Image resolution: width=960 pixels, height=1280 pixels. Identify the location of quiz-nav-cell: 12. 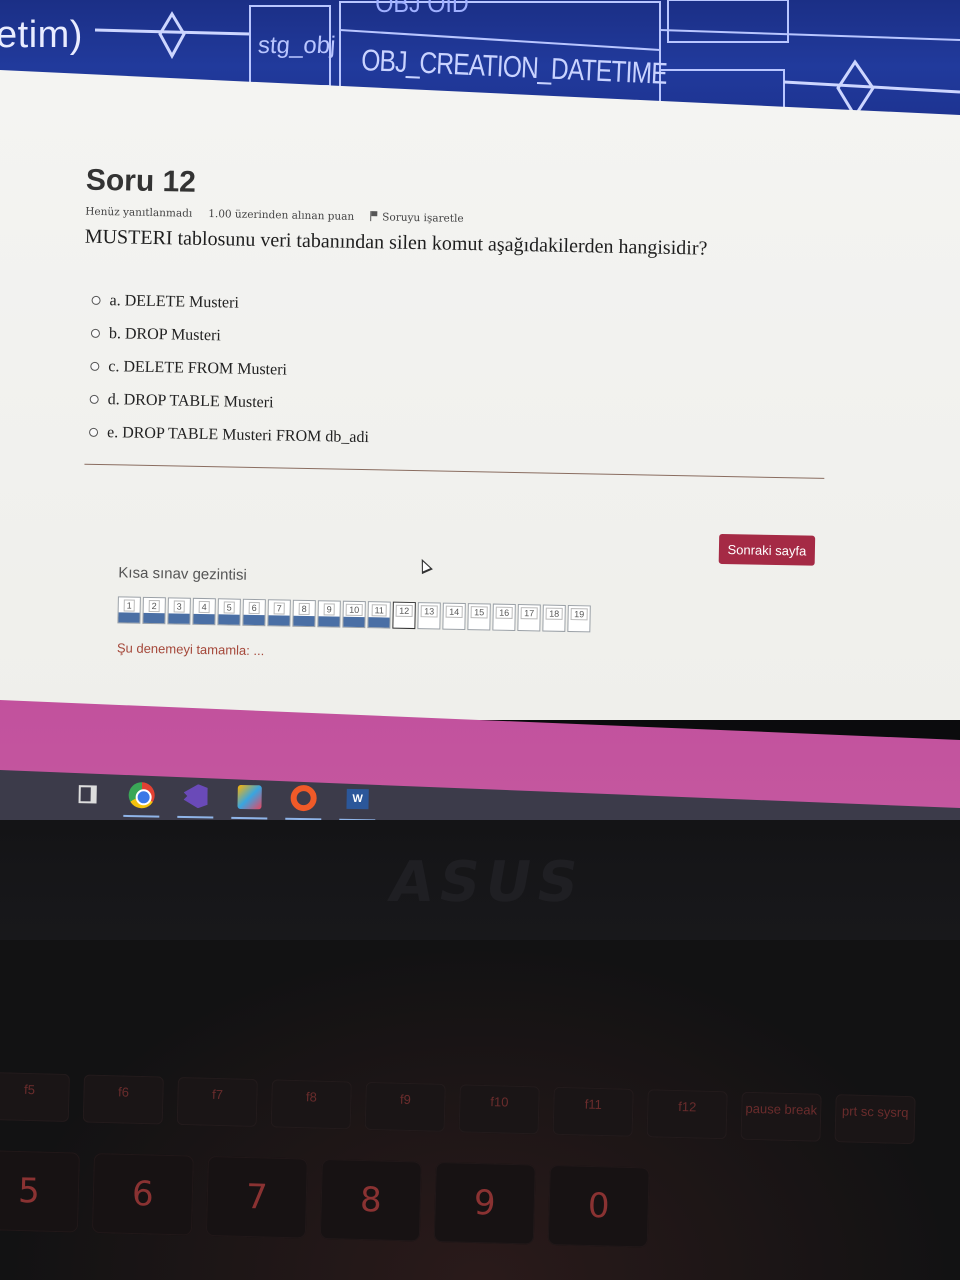
(404, 615).